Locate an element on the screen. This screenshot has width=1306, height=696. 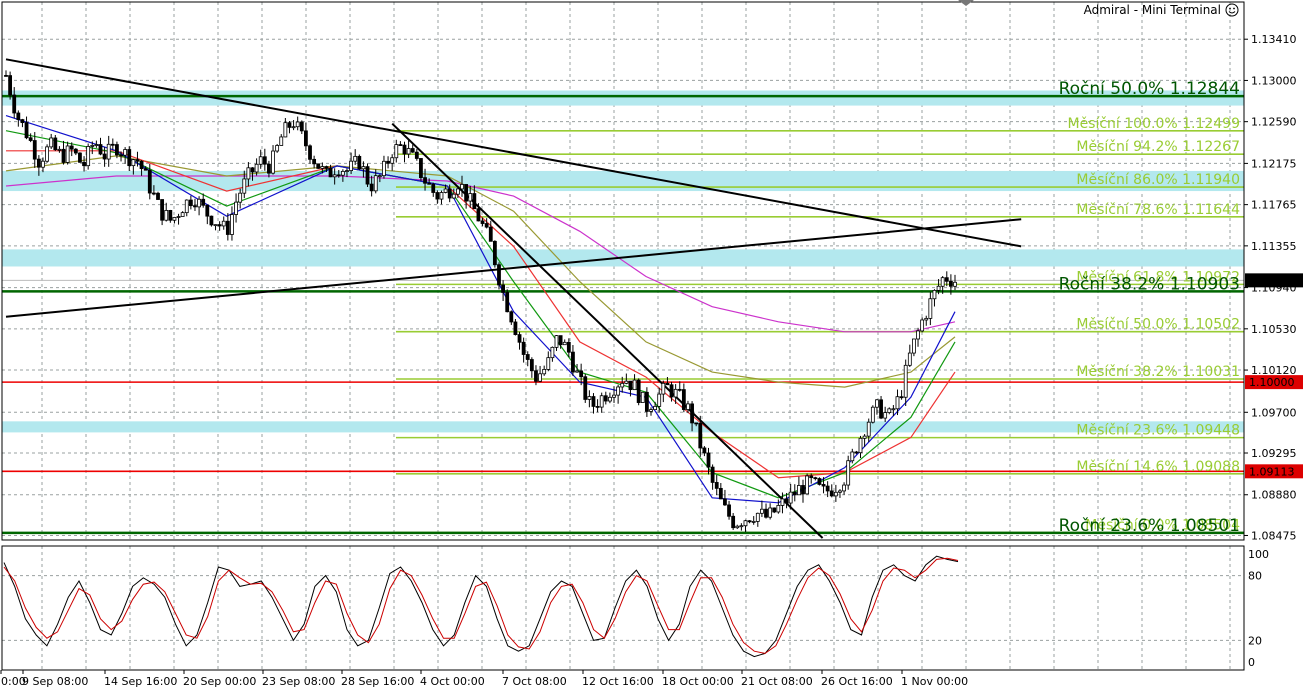
x-tick-label: 28 Sep 16:00 is located at coordinates (377, 681).